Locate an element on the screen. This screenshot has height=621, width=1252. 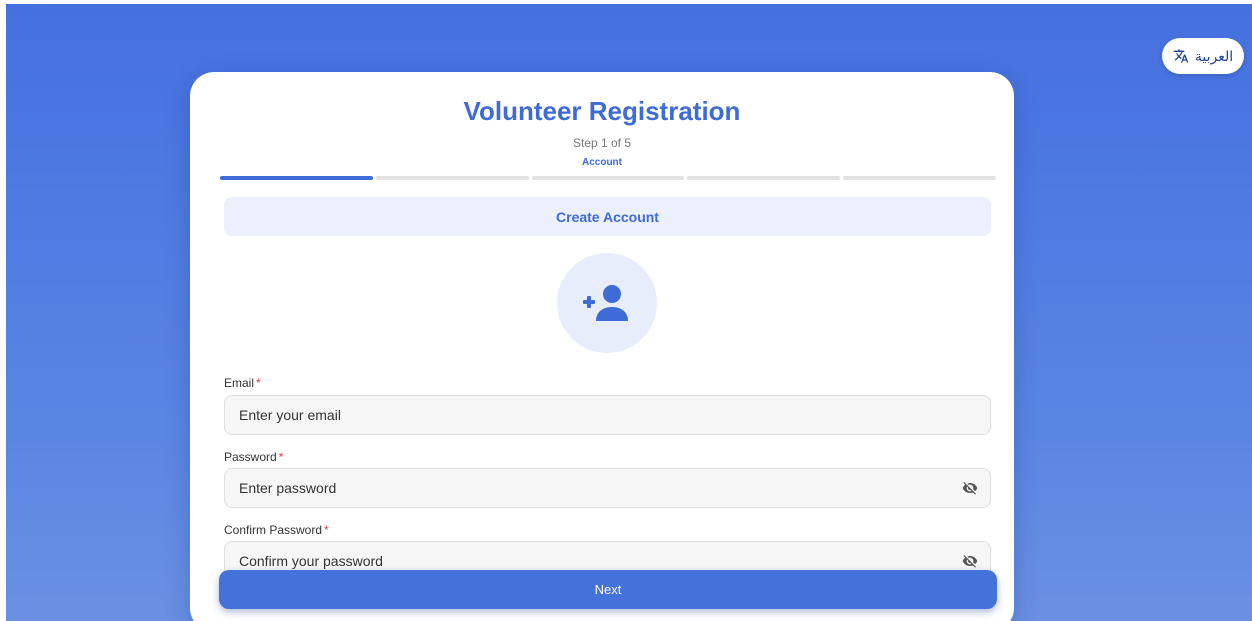
confirm-password-label-text: Confirm Password is located at coordinates (273, 530).